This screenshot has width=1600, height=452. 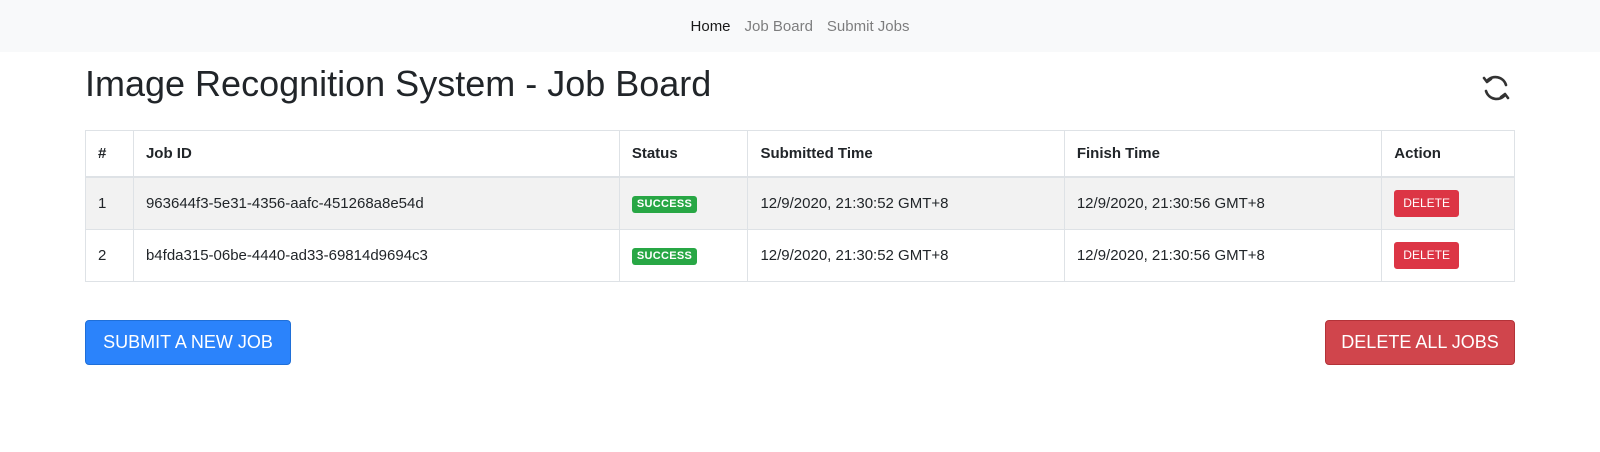 I want to click on page-title: Image Recognition System - Job Board, so click(x=398, y=83).